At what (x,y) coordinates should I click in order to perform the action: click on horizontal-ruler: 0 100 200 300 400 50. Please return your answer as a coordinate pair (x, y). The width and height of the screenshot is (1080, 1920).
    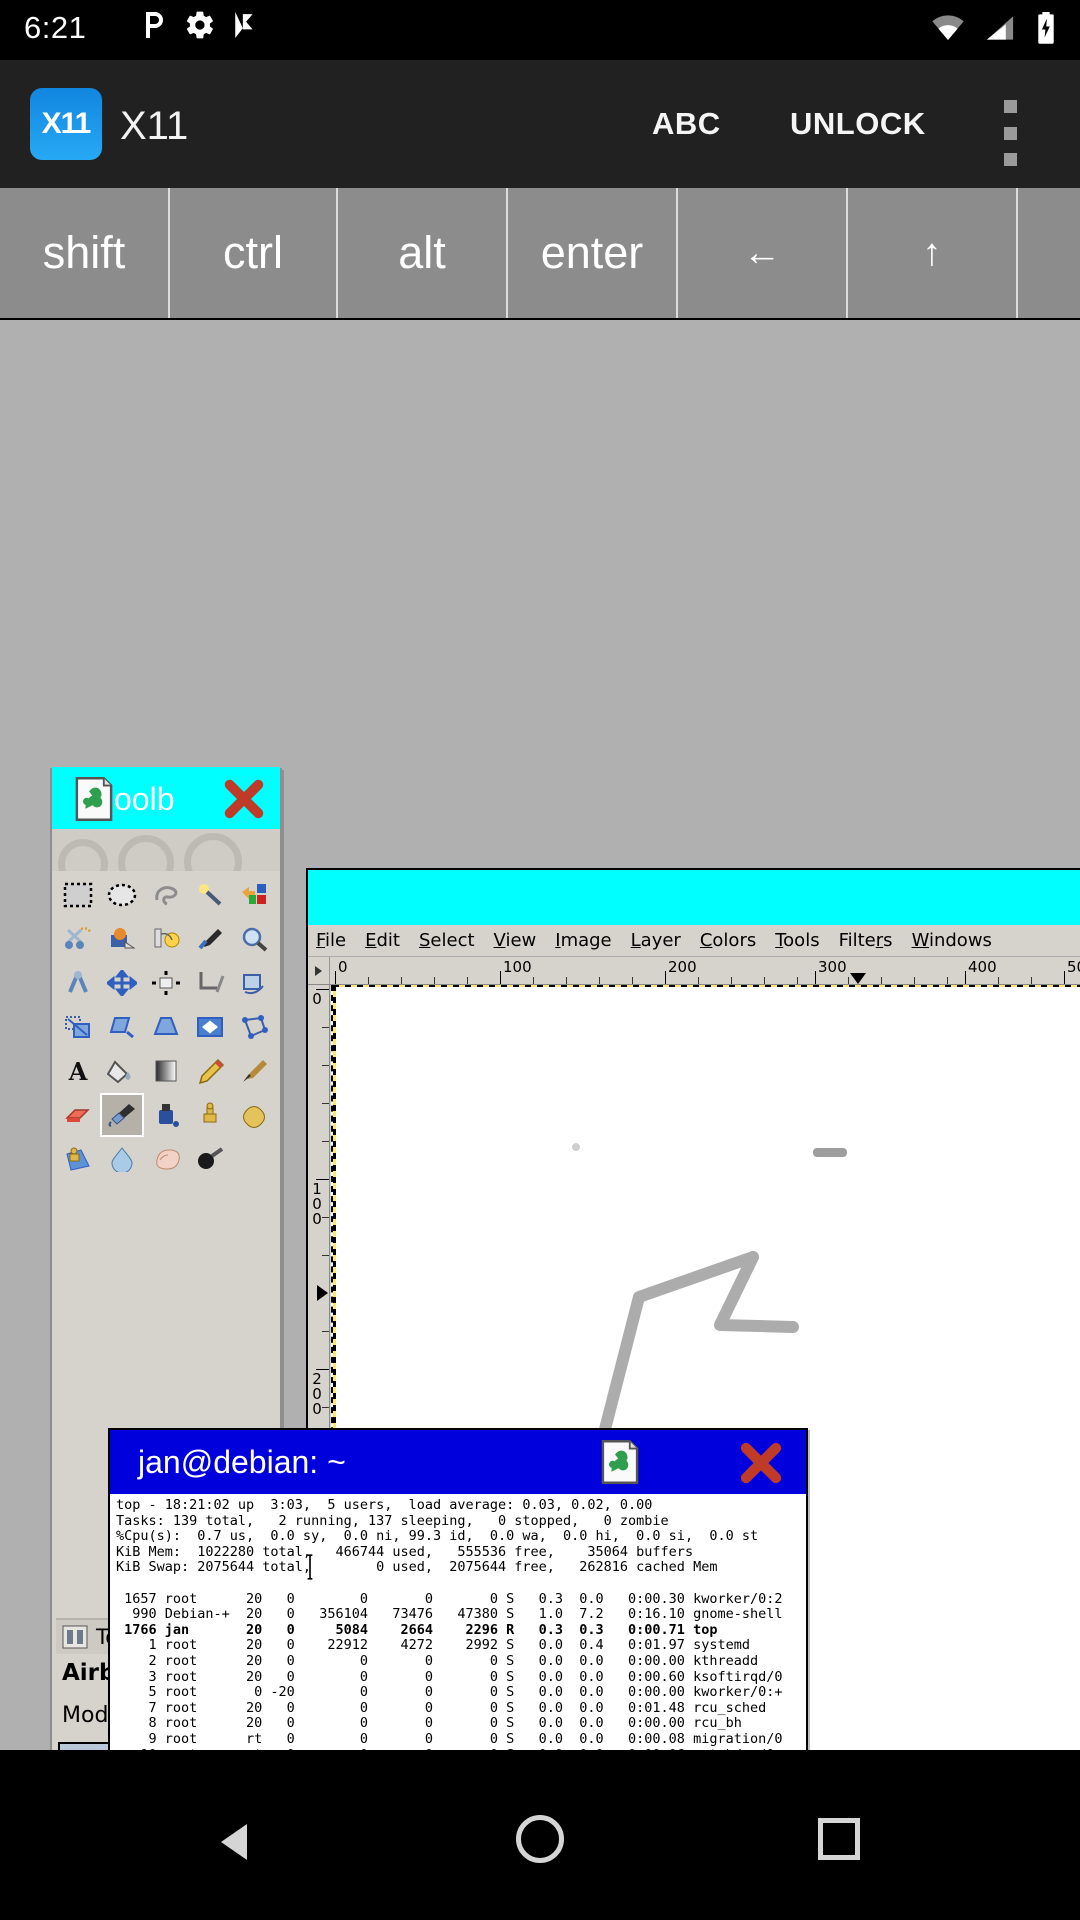
    Looking at the image, I should click on (694, 971).